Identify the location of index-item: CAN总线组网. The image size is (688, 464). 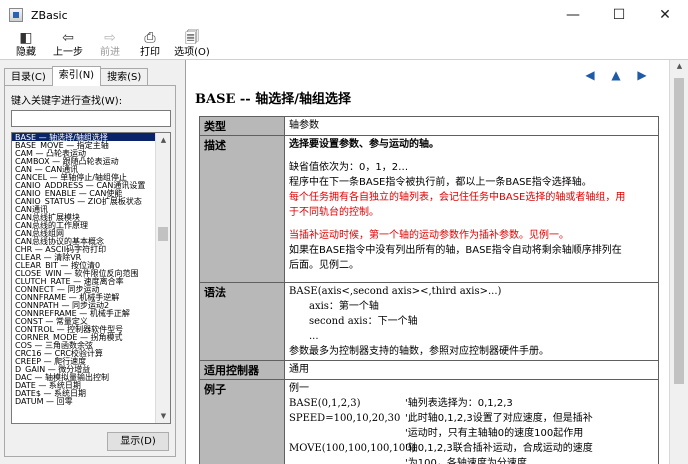
(84, 233).